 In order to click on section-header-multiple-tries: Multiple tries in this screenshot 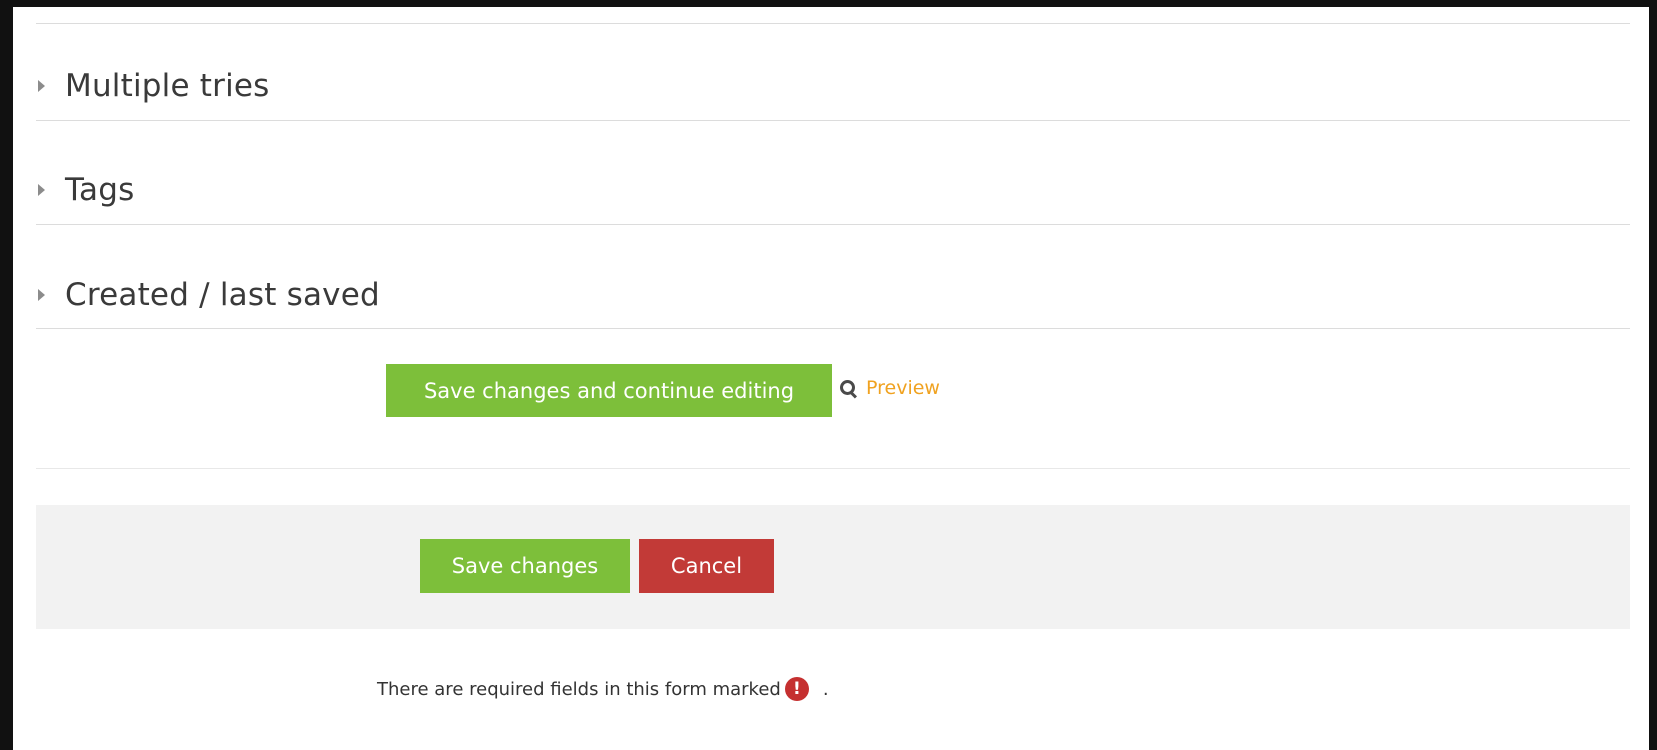, I will do `click(153, 86)`.